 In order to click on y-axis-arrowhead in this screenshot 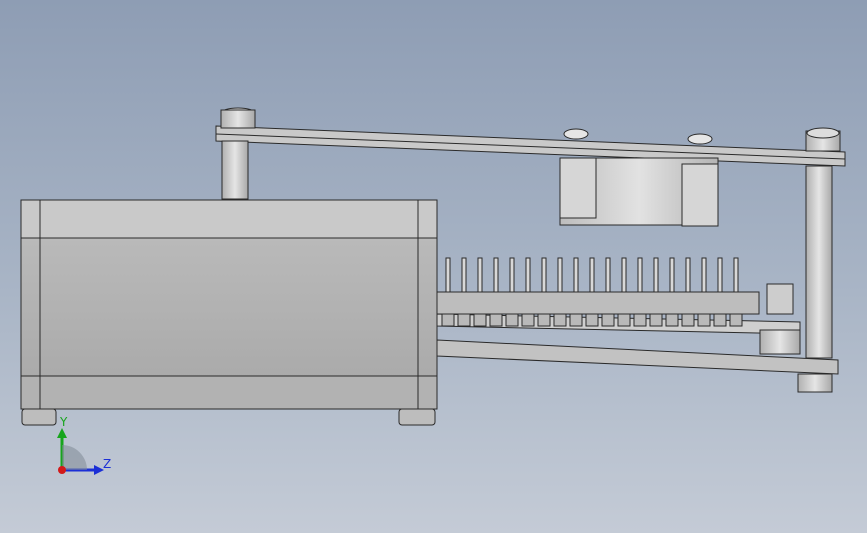, I will do `click(62, 433)`.